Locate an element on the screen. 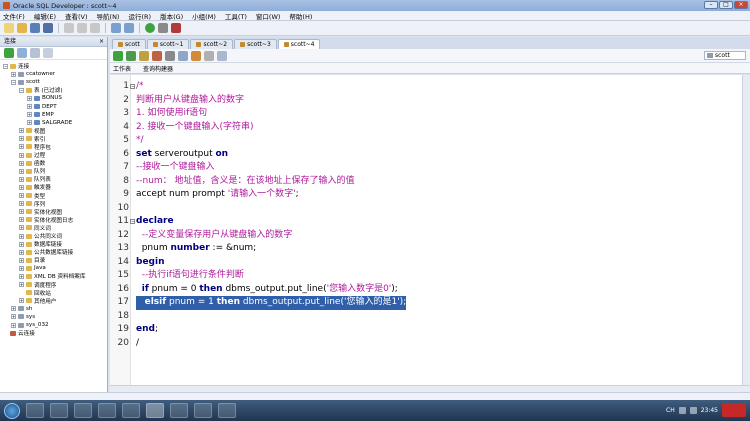  tree-node: + 视图 is located at coordinates (53, 131).